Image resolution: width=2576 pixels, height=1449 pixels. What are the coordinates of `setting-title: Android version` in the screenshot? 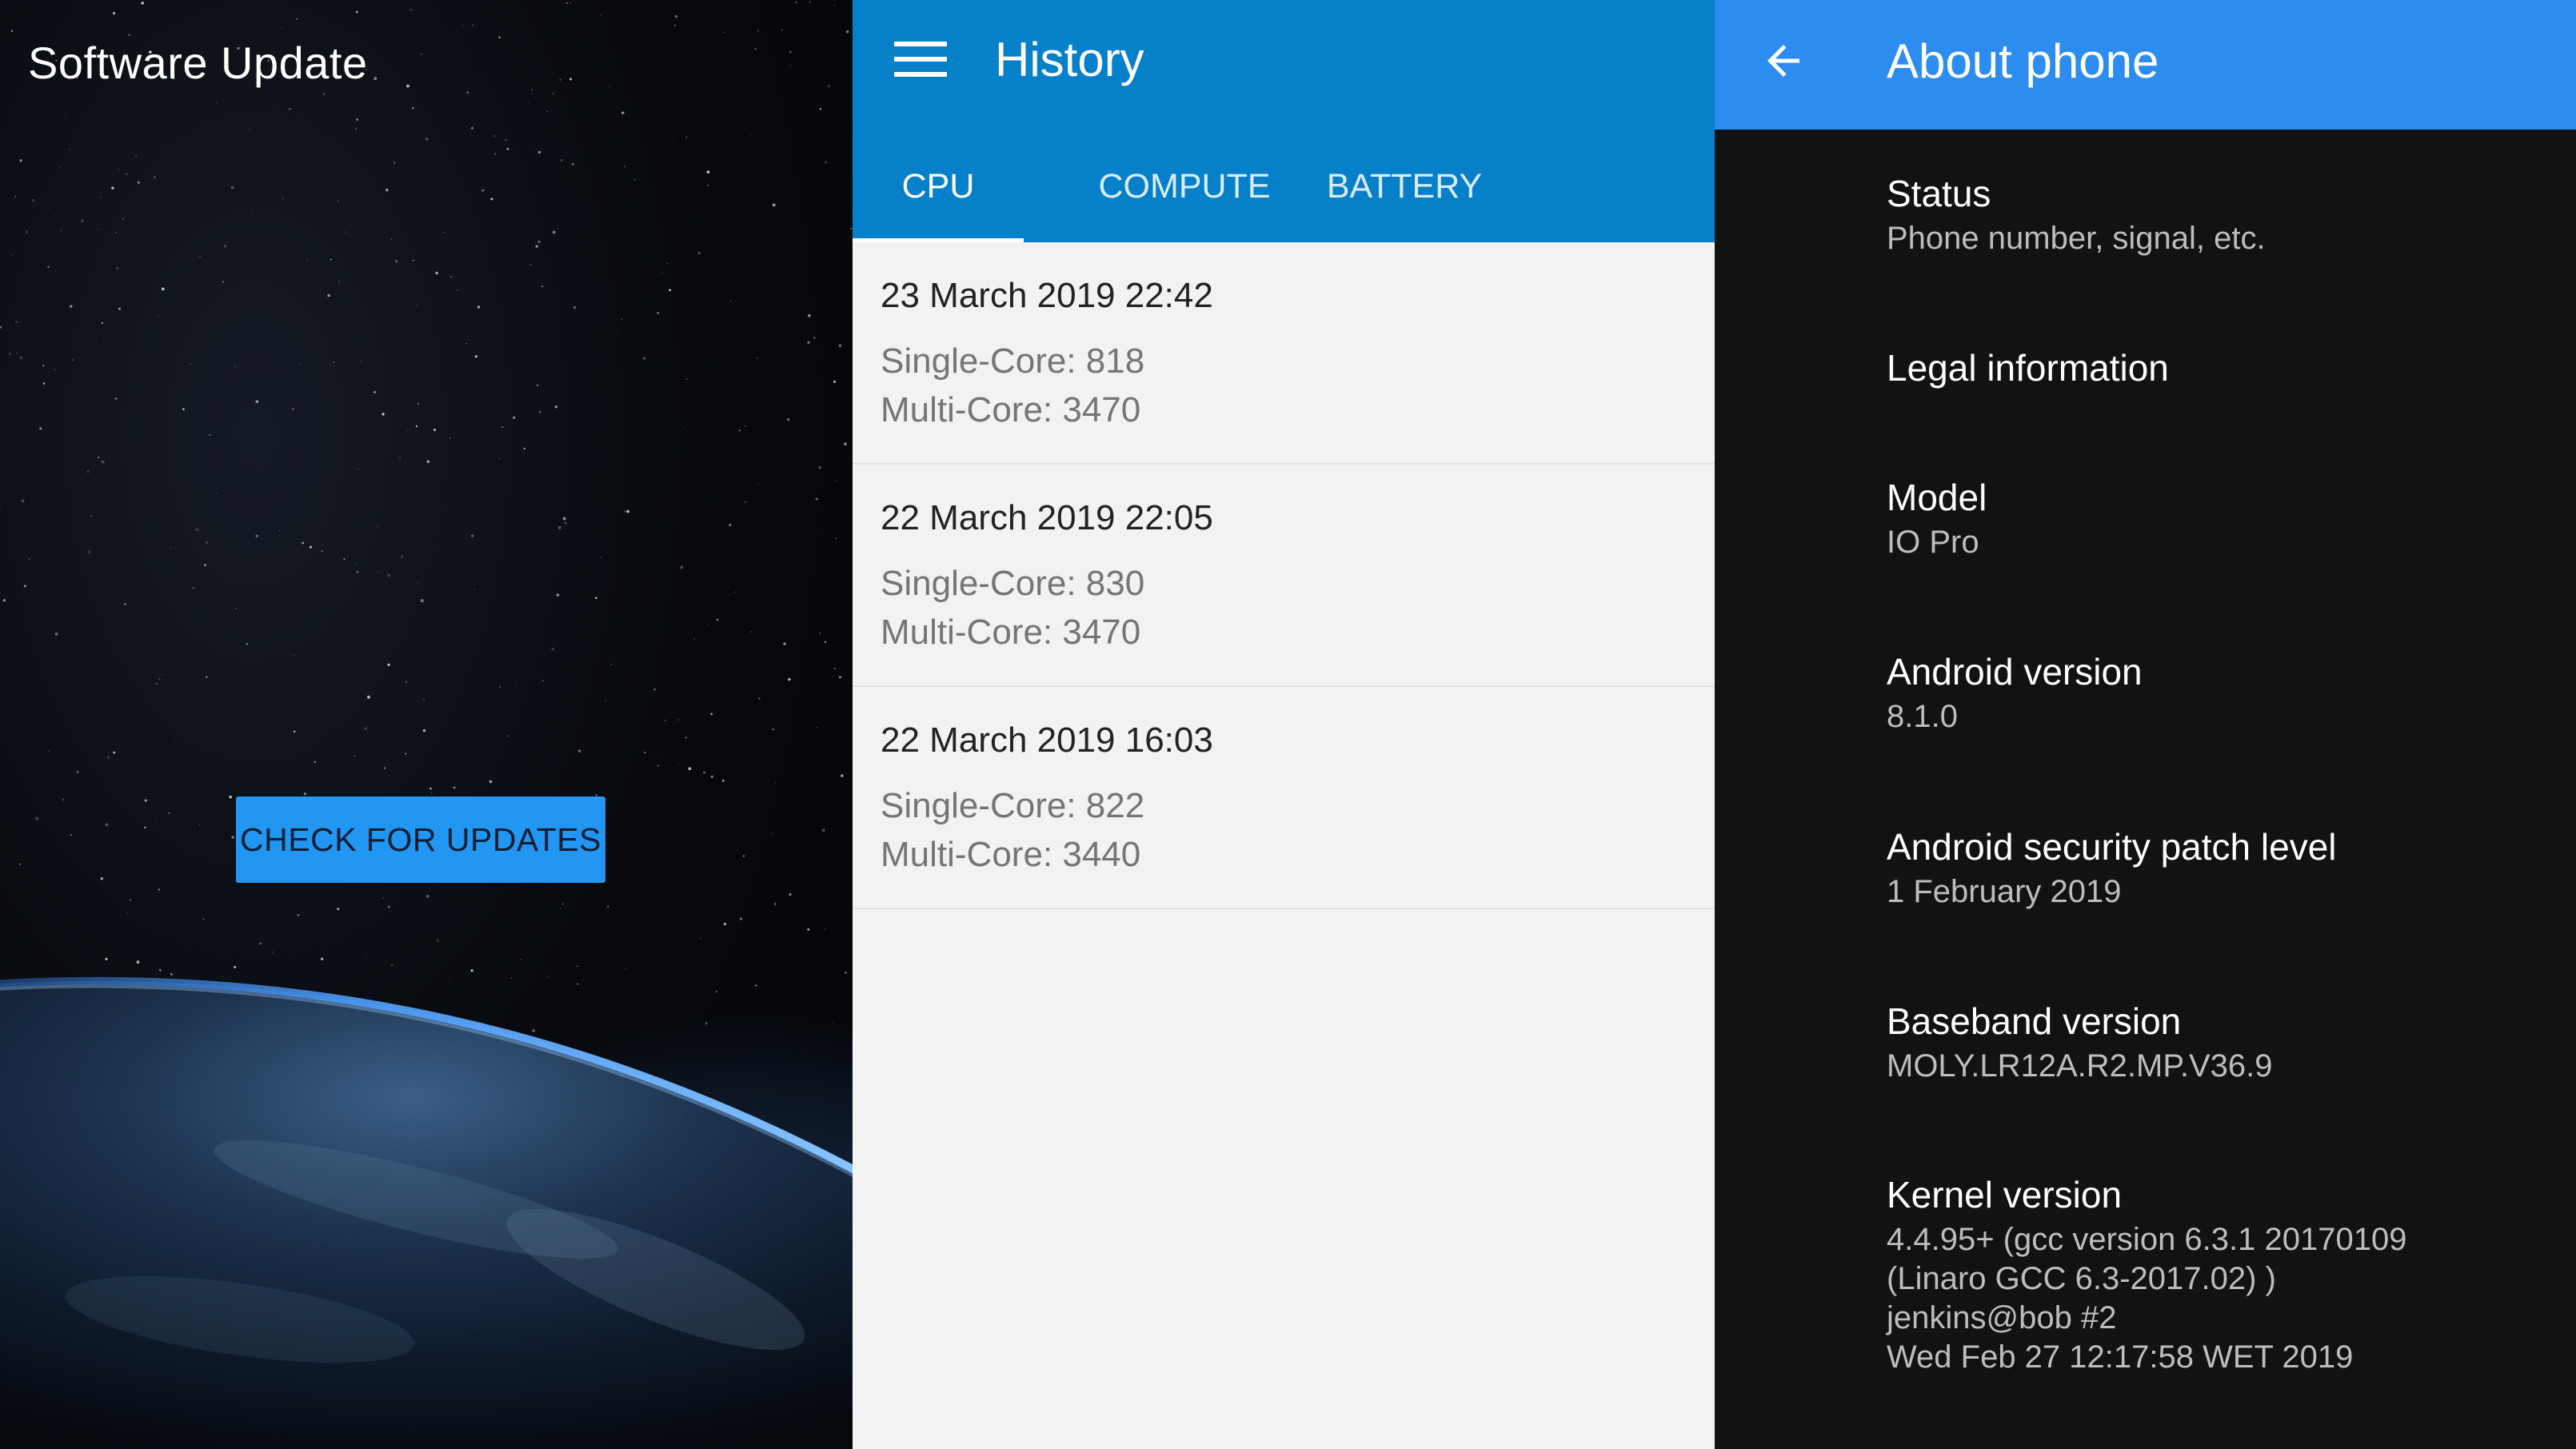 It's located at (2015, 672).